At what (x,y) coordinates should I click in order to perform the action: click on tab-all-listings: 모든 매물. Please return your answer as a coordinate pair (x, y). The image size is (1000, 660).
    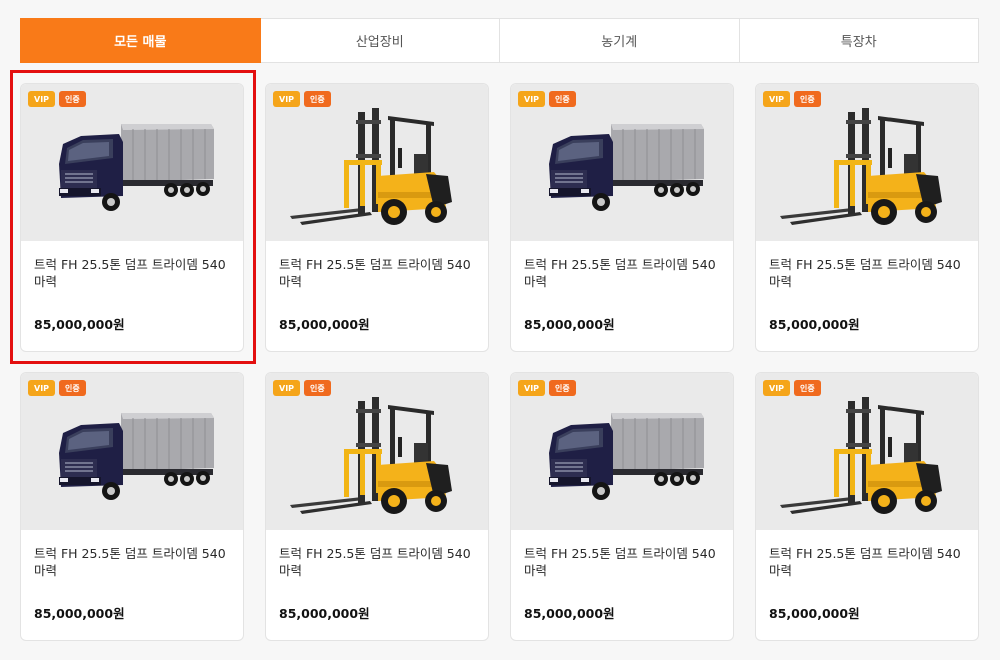
    Looking at the image, I should click on (140, 40).